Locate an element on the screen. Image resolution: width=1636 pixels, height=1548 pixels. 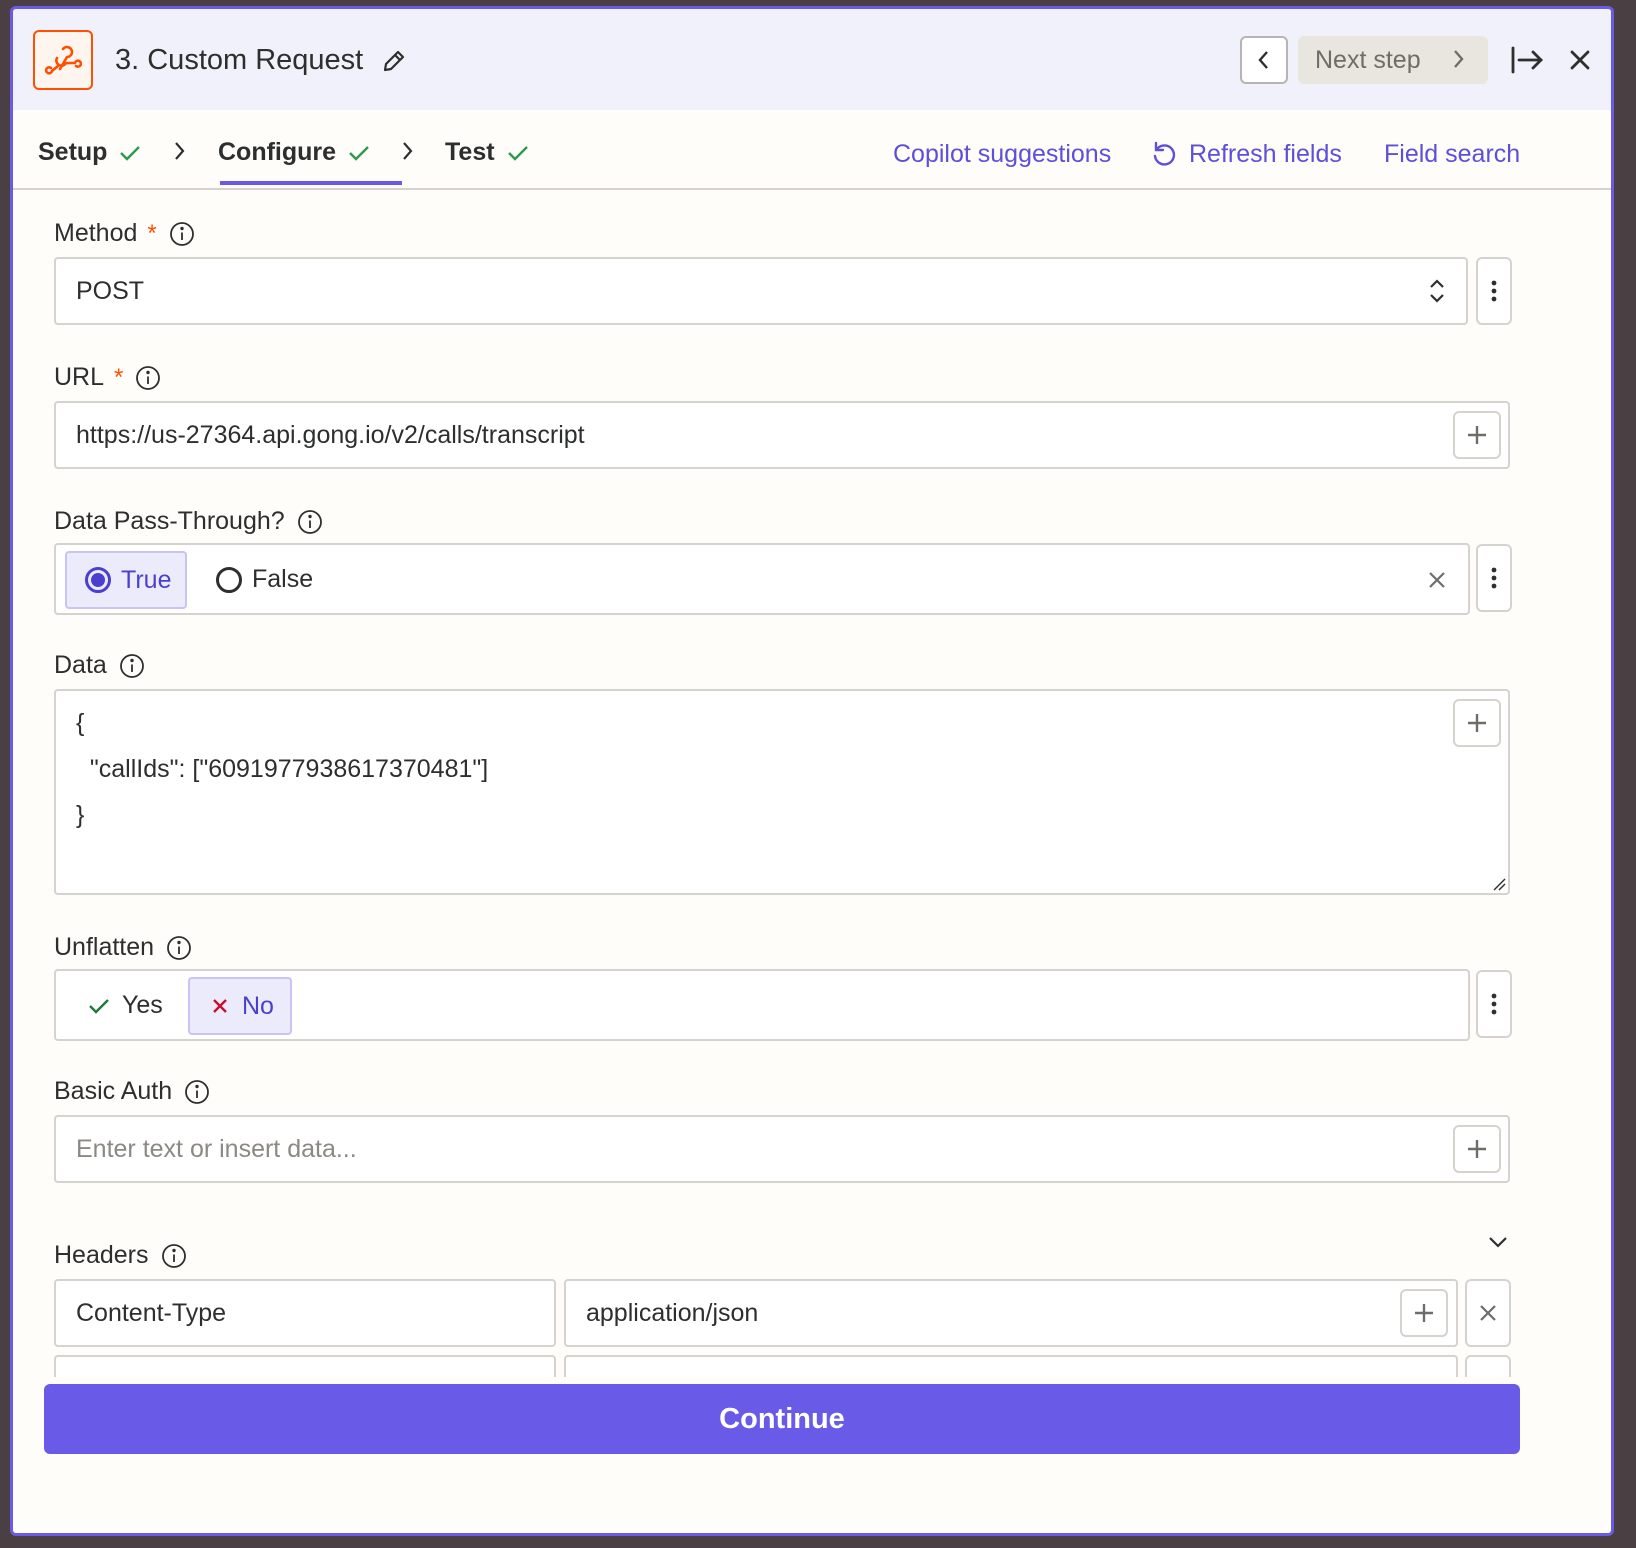
tab-configure: Configure is located at coordinates (294, 152).